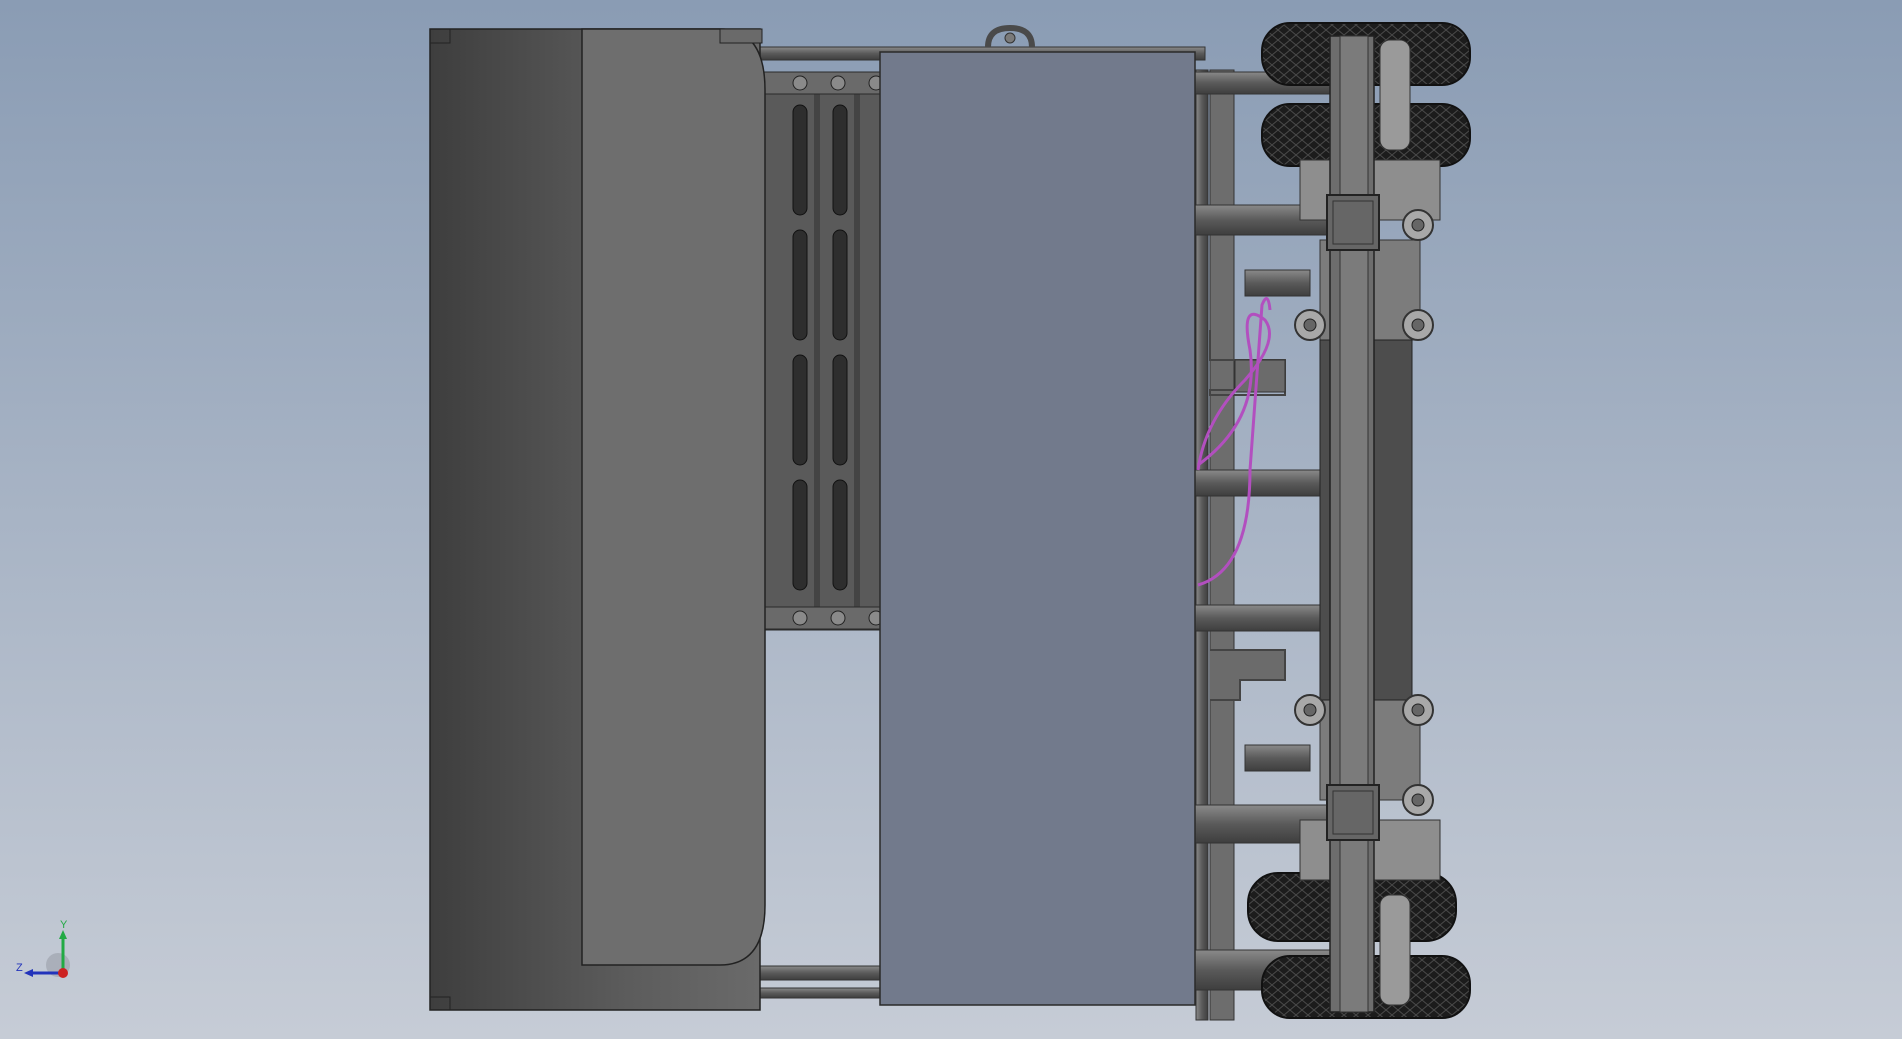  I want to click on side-rail, so click(1353, 524).